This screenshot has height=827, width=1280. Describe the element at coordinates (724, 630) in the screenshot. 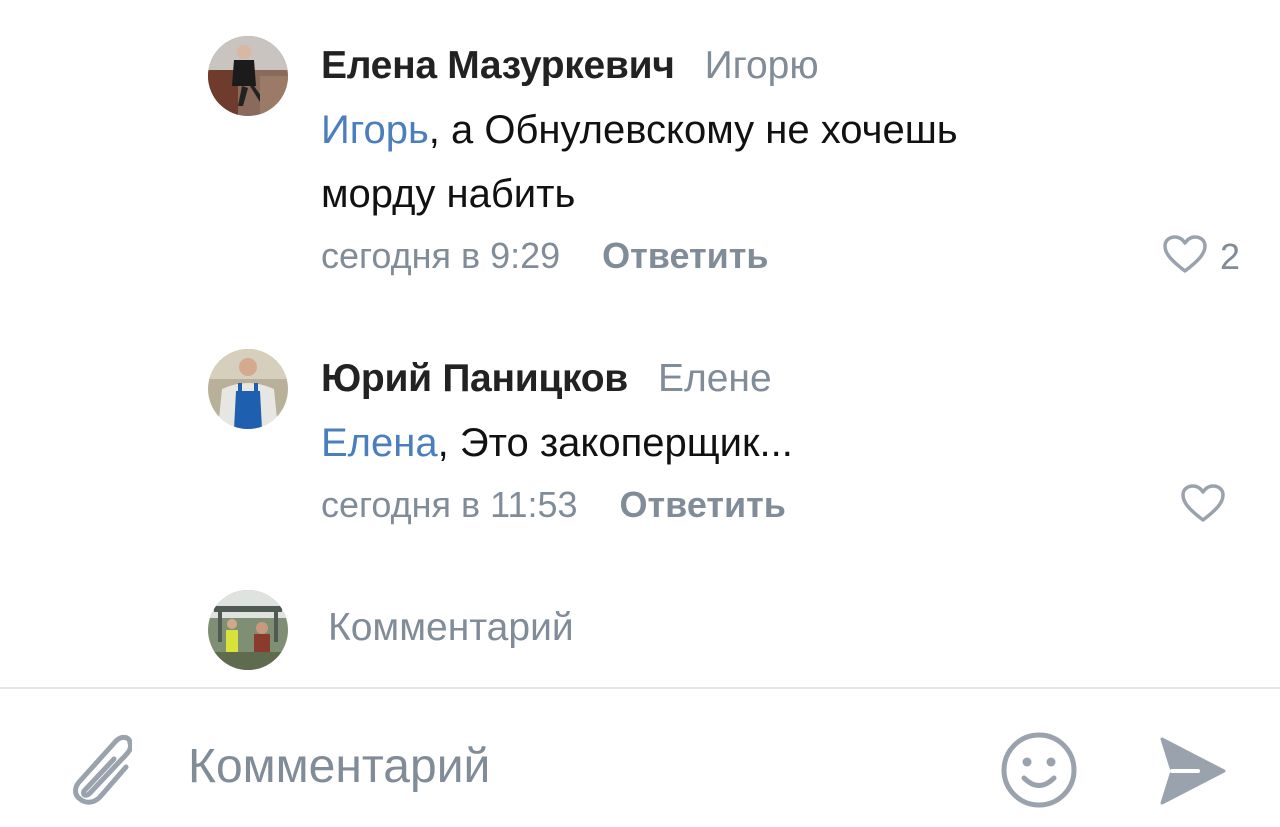

I see `inline-reply-row: Комментарий` at that location.